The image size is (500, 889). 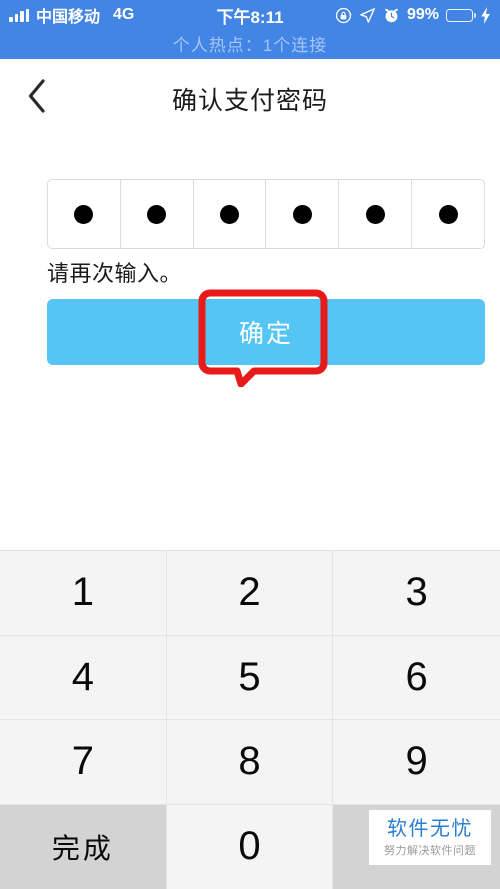 I want to click on key-4: 4, so click(x=83, y=678).